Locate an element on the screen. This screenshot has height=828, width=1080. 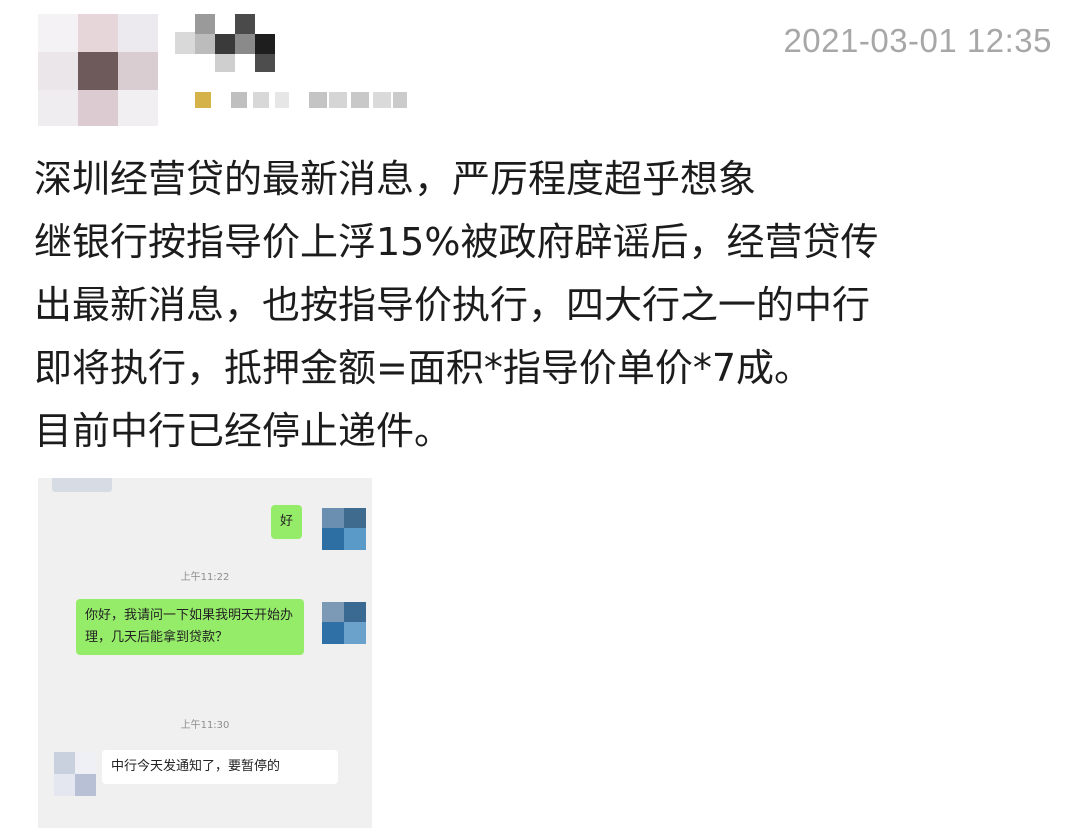
user-badges-censored is located at coordinates (315, 101).